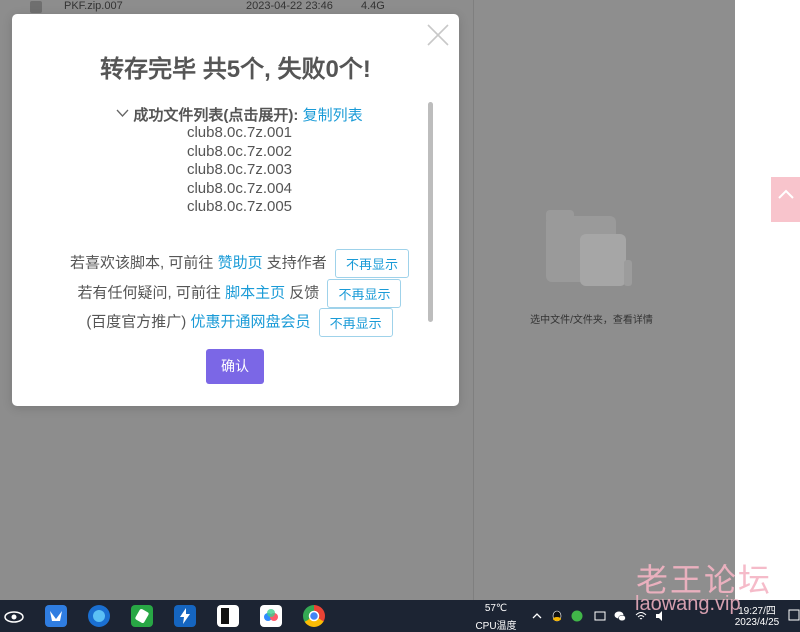  Describe the element at coordinates (185, 616) in the screenshot. I see `thunder-app-icon` at that location.